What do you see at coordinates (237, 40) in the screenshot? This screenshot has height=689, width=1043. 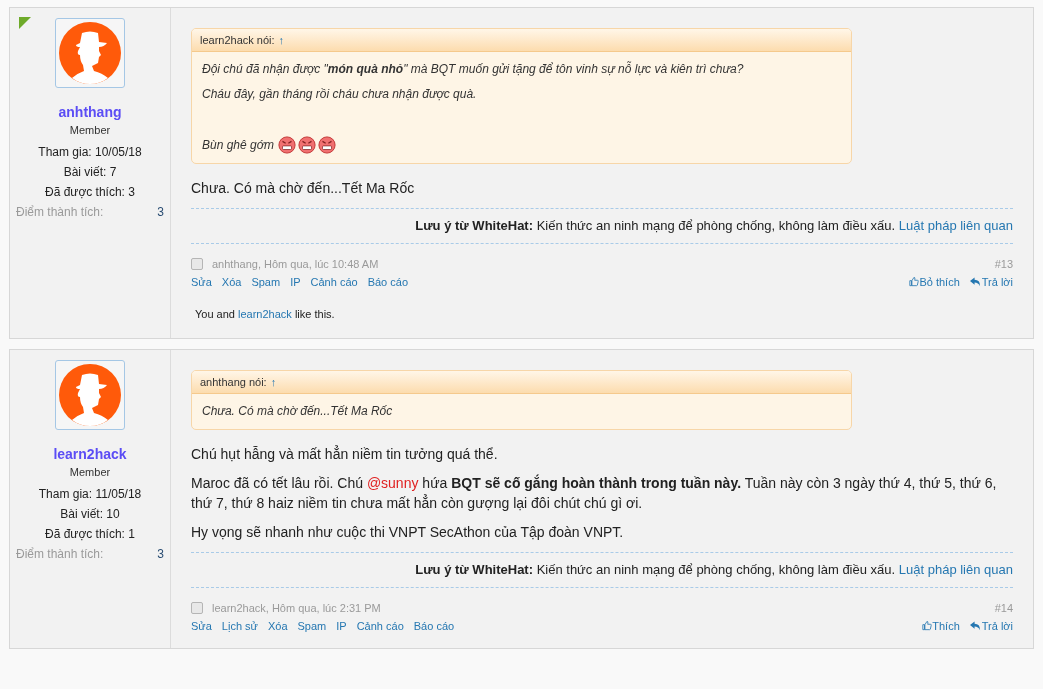 I see `quote-author: learn2hack nói:` at bounding box center [237, 40].